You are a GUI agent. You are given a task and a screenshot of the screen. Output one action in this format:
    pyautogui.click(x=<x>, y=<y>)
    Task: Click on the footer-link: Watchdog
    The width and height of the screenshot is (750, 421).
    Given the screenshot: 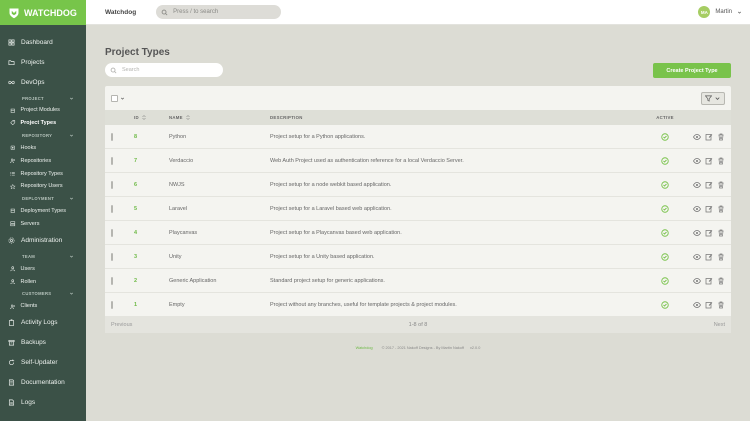 What is the action you would take?
    pyautogui.click(x=364, y=348)
    